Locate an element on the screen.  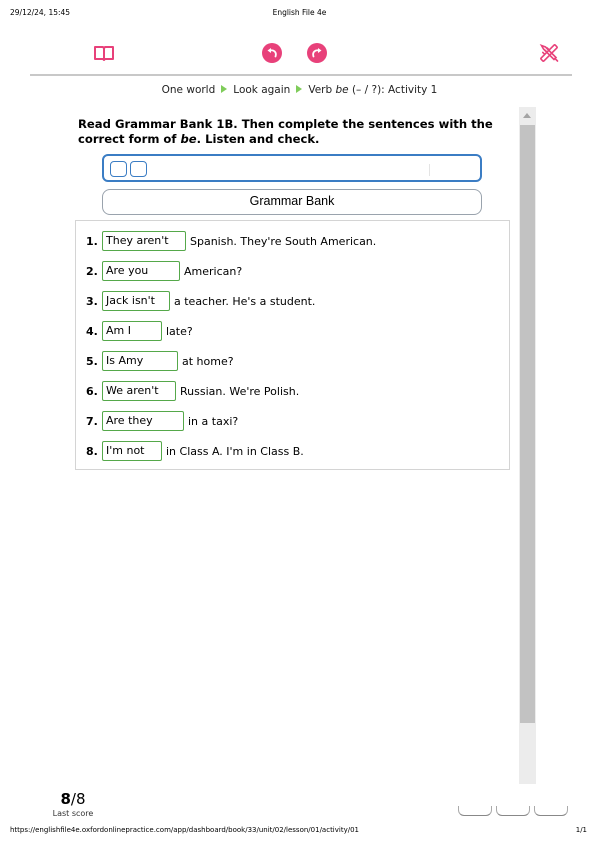
undo-icon is located at coordinates (272, 53).